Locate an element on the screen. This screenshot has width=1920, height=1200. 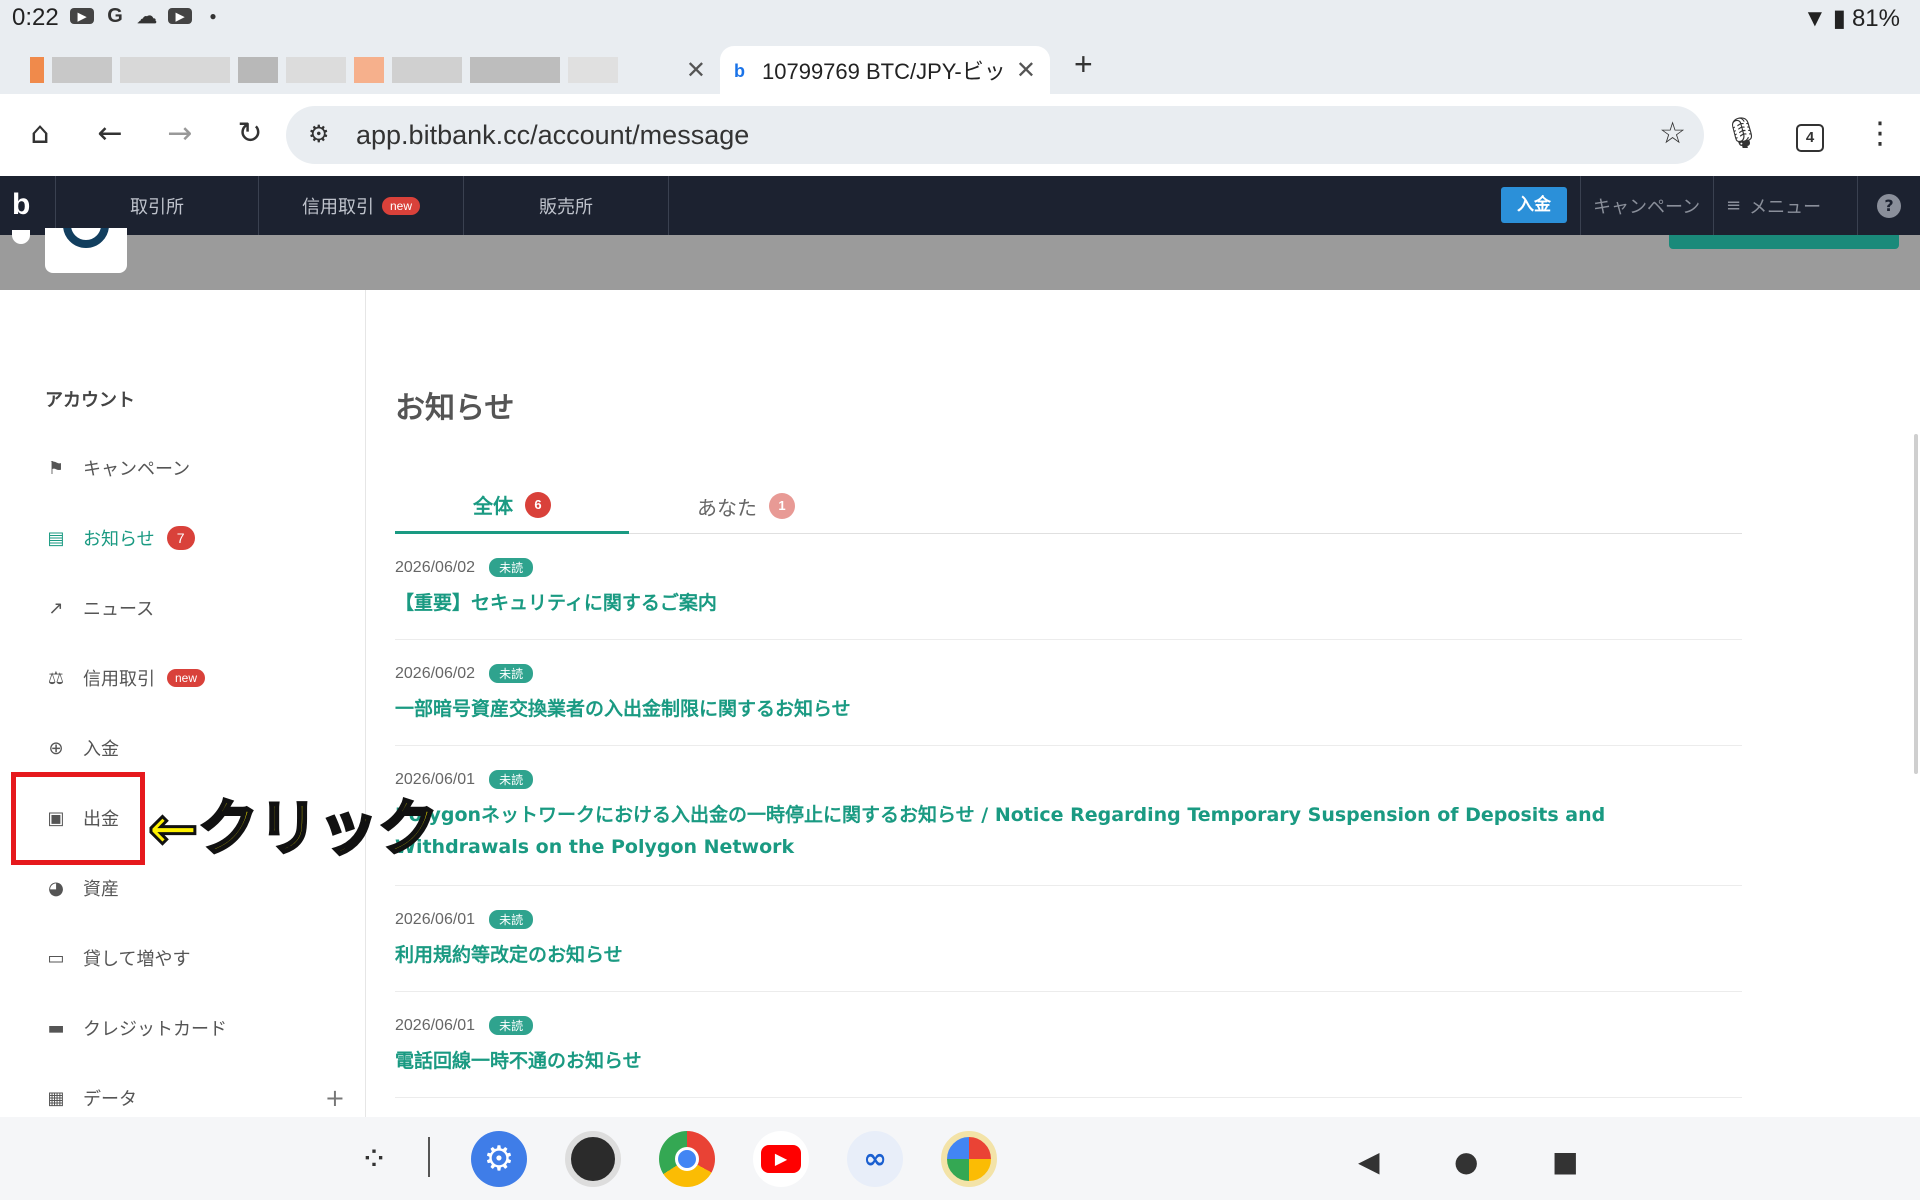
sidebar-item-label: お知らせ is located at coordinates (119, 539).